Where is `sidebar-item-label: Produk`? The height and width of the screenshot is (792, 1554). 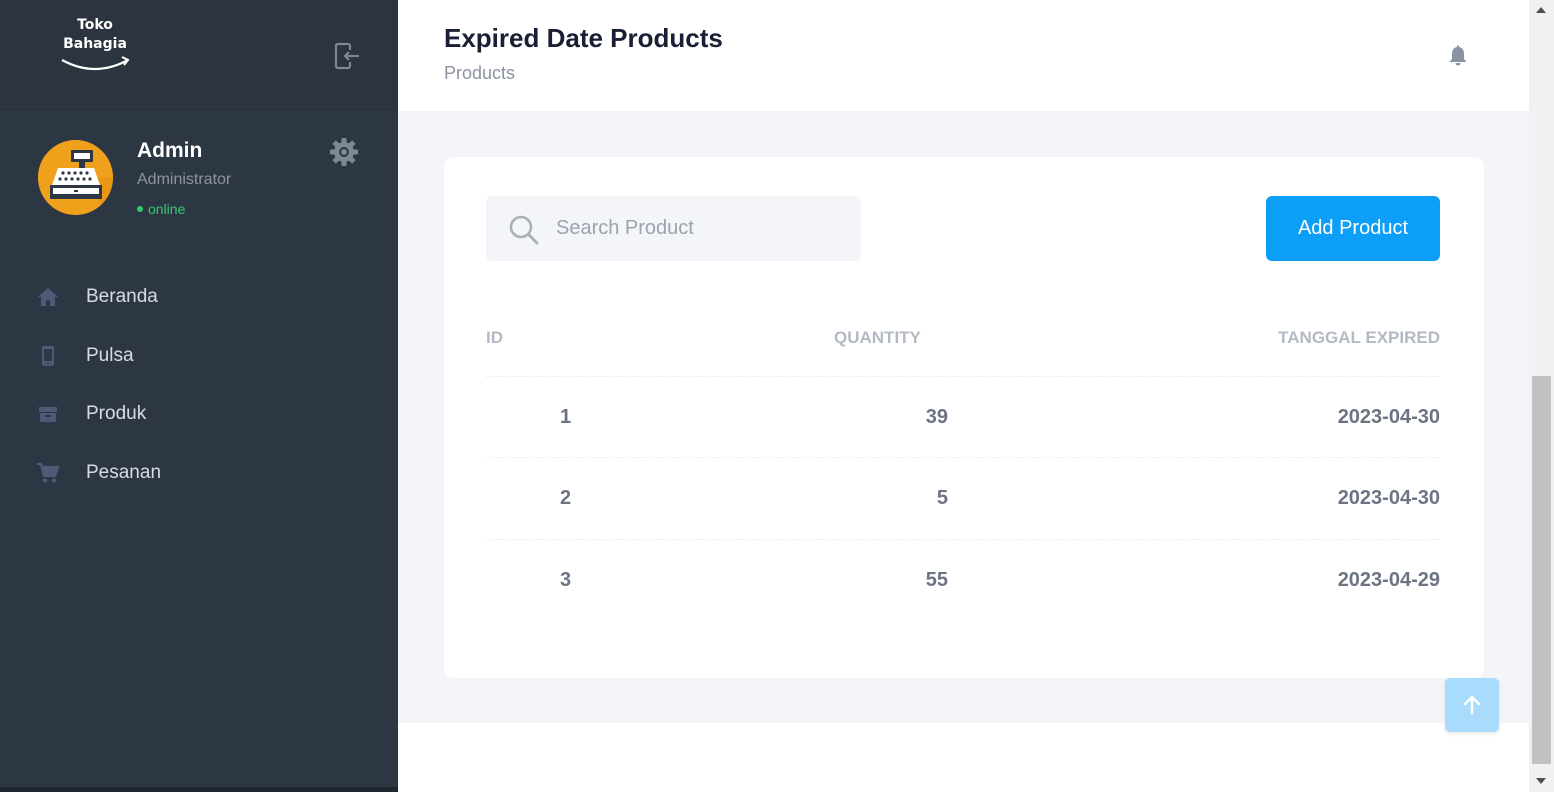 sidebar-item-label: Produk is located at coordinates (116, 414).